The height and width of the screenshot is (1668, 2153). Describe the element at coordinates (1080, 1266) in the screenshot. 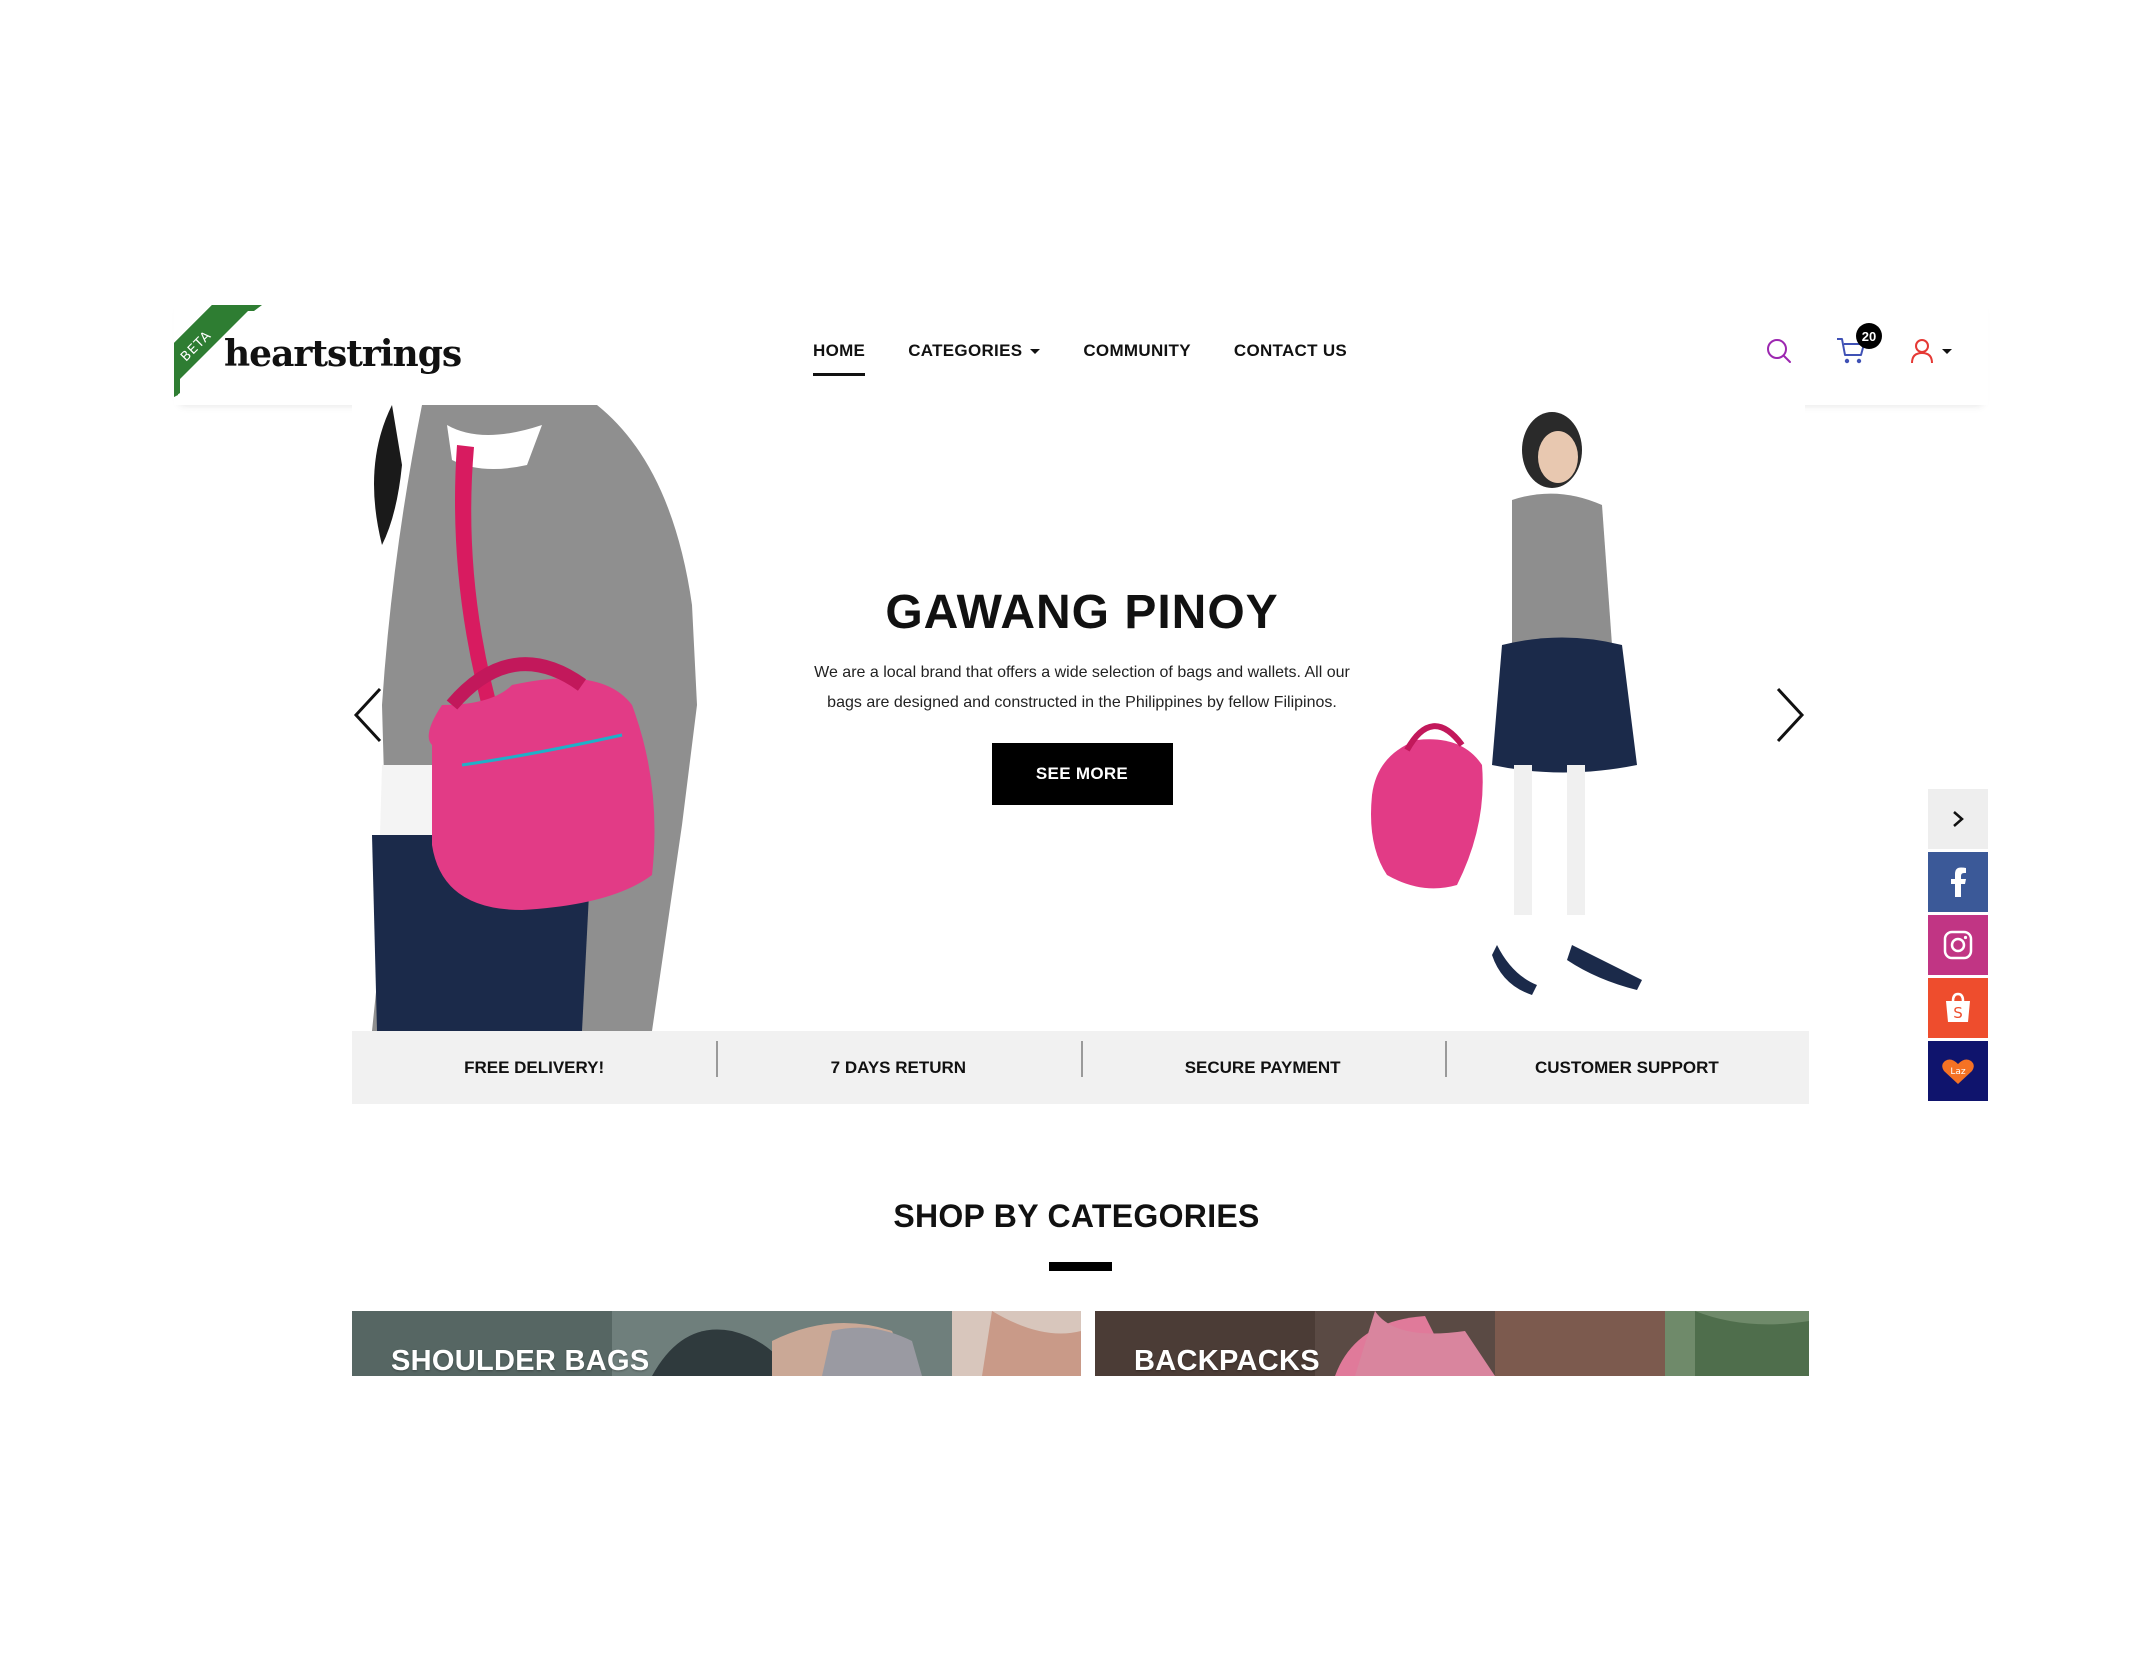

I see `section-divider` at that location.